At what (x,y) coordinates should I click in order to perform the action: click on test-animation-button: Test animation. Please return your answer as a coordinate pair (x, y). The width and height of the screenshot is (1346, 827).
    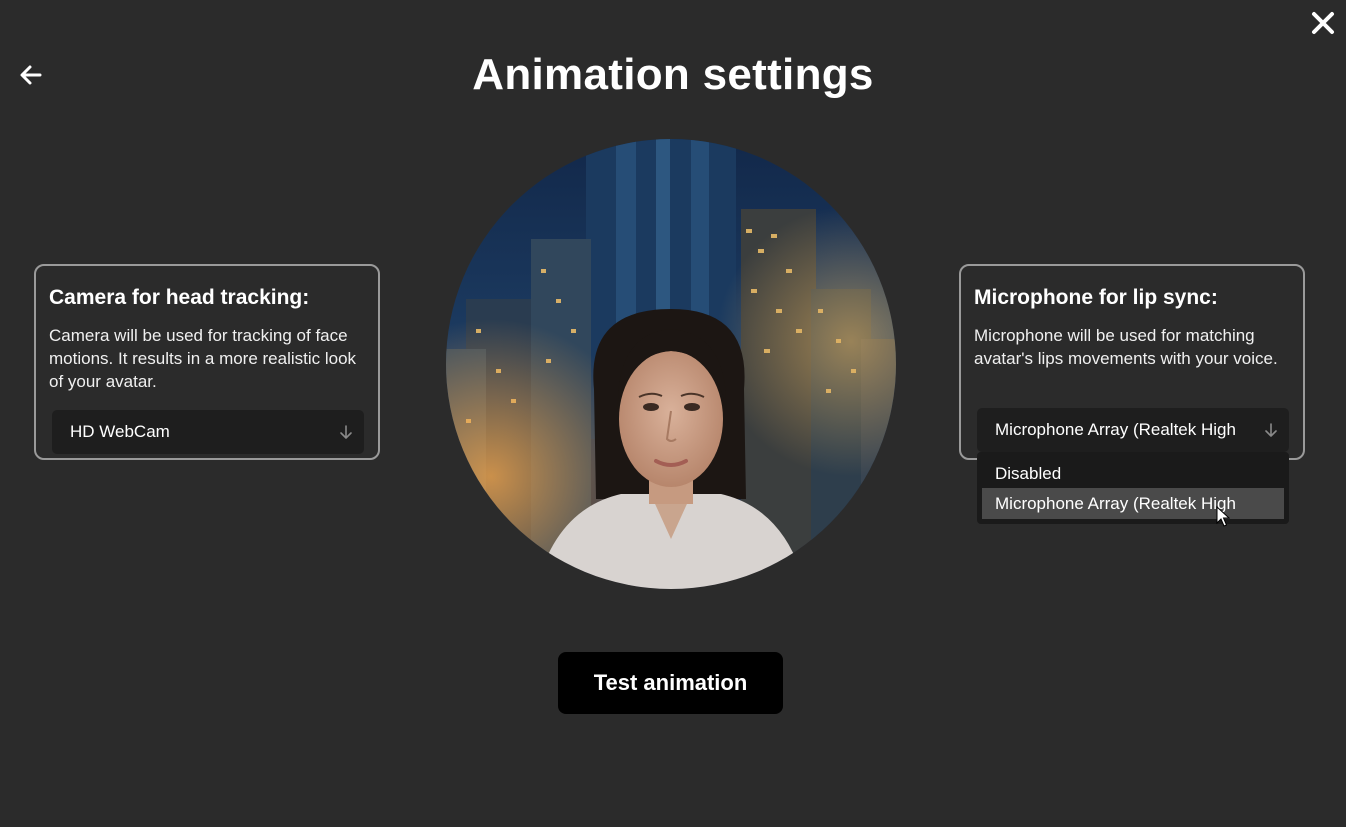
    Looking at the image, I should click on (670, 683).